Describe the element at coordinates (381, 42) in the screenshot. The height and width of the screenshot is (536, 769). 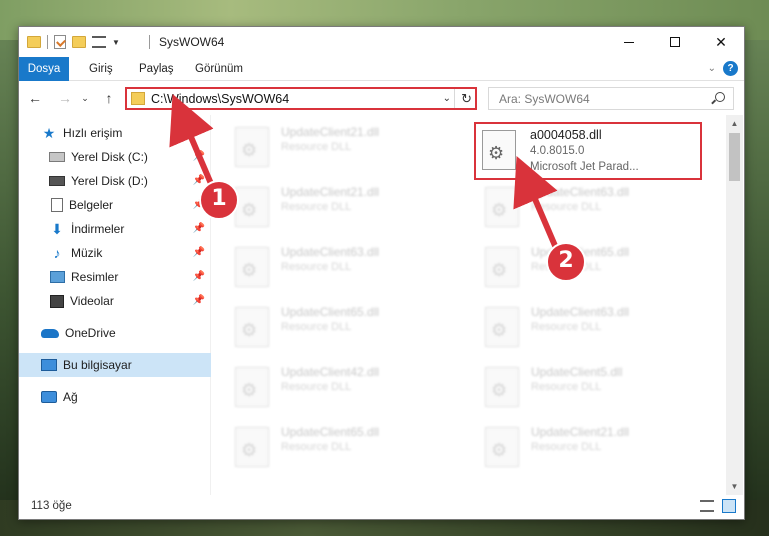
I see `title-bar: ▼ SysWOW64 ✕` at that location.